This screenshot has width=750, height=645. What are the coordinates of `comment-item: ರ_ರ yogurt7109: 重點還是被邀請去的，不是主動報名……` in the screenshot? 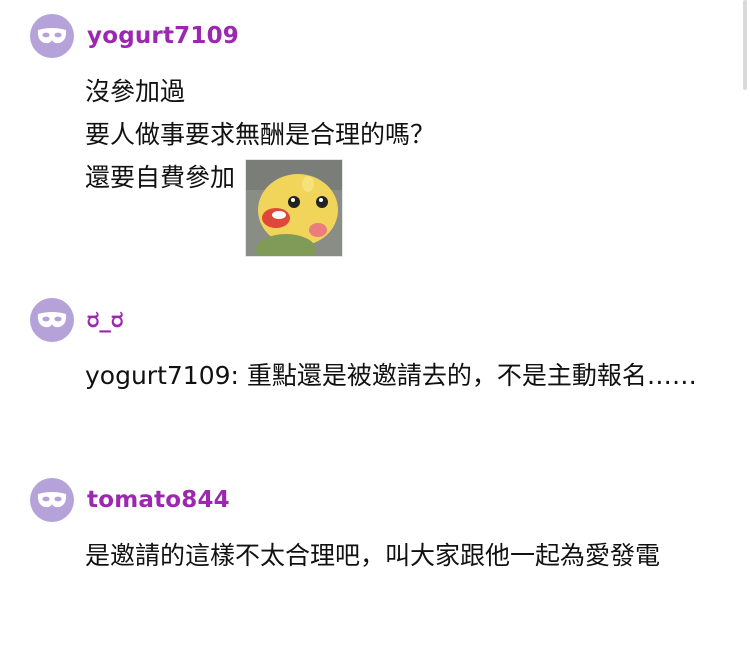 It's located at (380, 347).